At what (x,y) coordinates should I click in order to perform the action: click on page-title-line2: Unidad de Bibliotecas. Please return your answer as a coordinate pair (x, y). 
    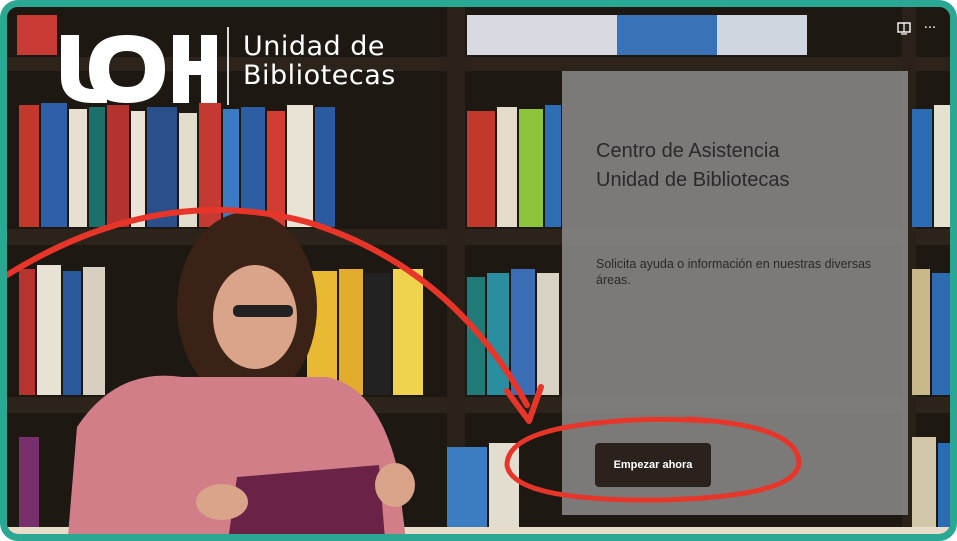
    Looking at the image, I should click on (693, 180).